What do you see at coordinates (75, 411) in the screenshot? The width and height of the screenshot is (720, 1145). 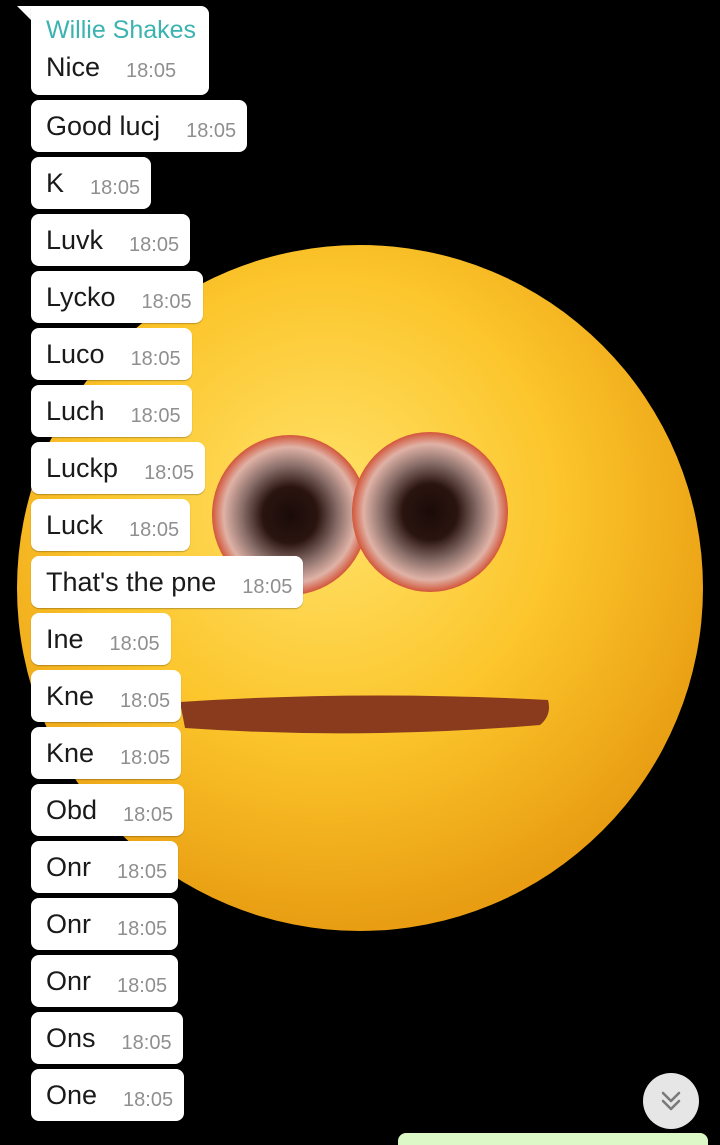 I see `message-text: Luch` at bounding box center [75, 411].